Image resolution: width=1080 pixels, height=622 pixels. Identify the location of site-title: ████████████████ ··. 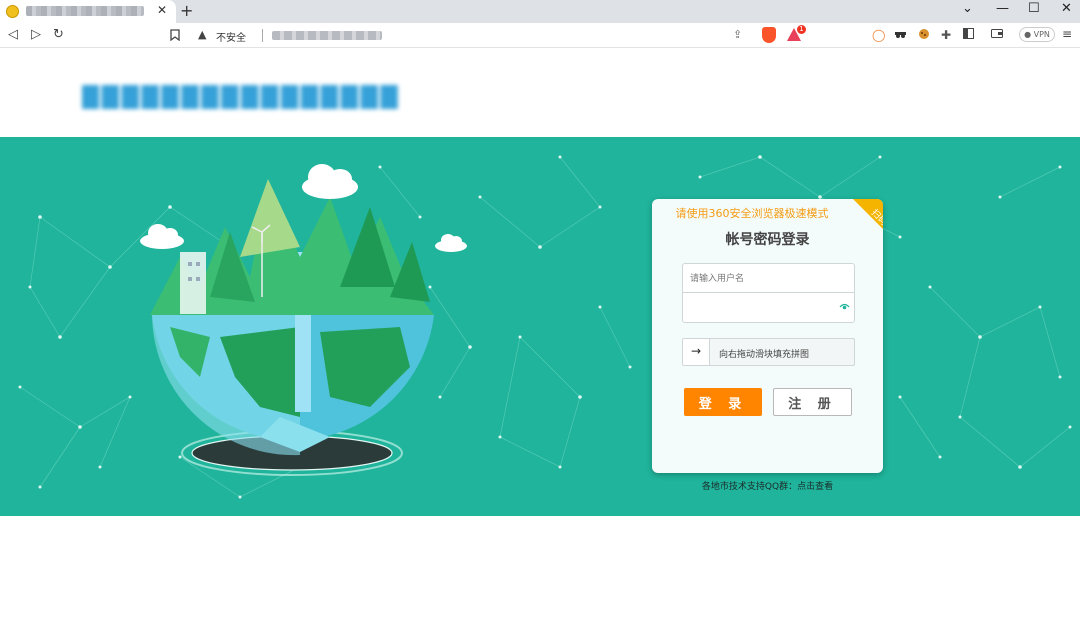
(243, 97).